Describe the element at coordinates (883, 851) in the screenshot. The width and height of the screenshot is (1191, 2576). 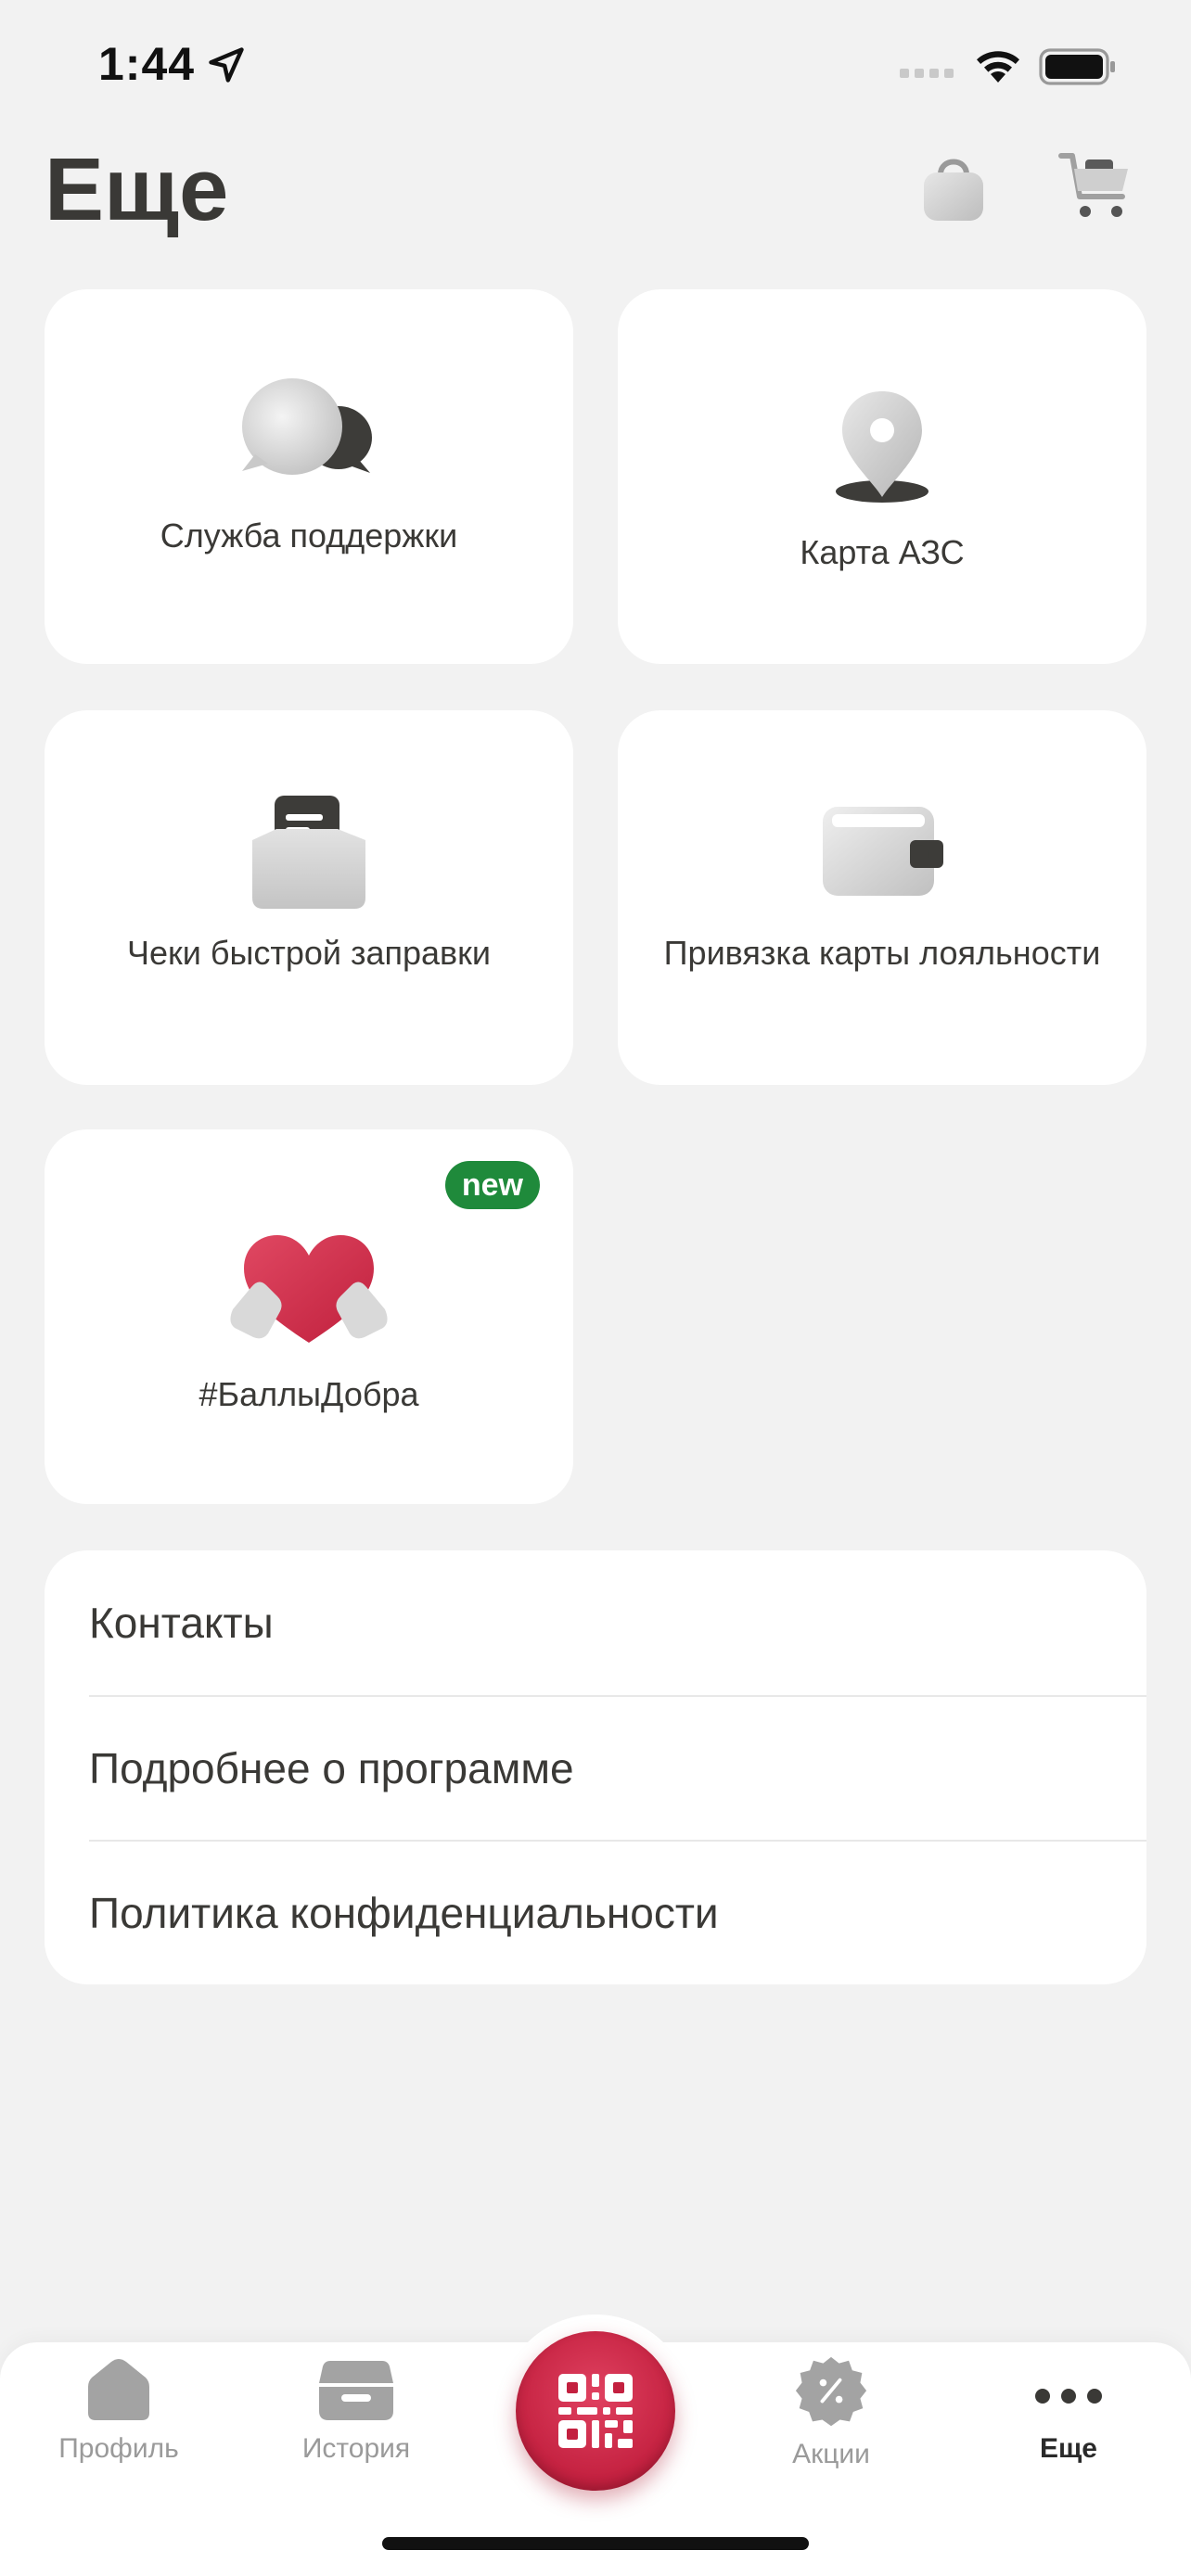
I see `wallet-icon` at that location.